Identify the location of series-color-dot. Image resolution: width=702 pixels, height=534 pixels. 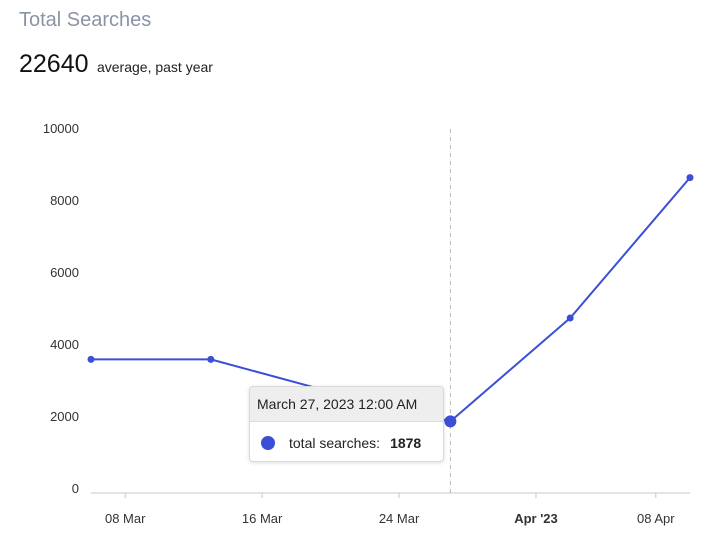
(268, 442).